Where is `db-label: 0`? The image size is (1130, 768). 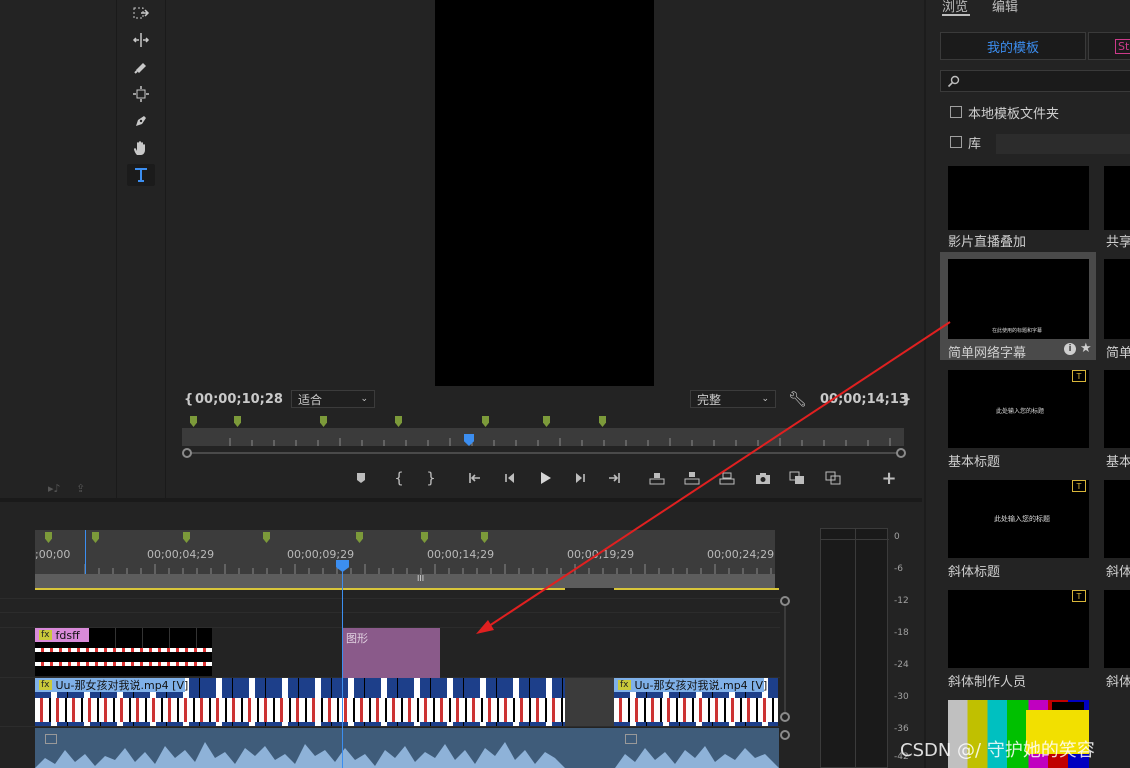
db-label: 0 is located at coordinates (897, 537).